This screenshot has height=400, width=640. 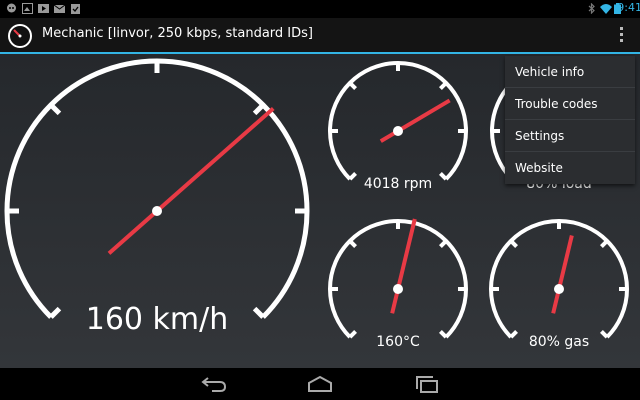 I want to click on mail-icon, so click(x=59, y=8).